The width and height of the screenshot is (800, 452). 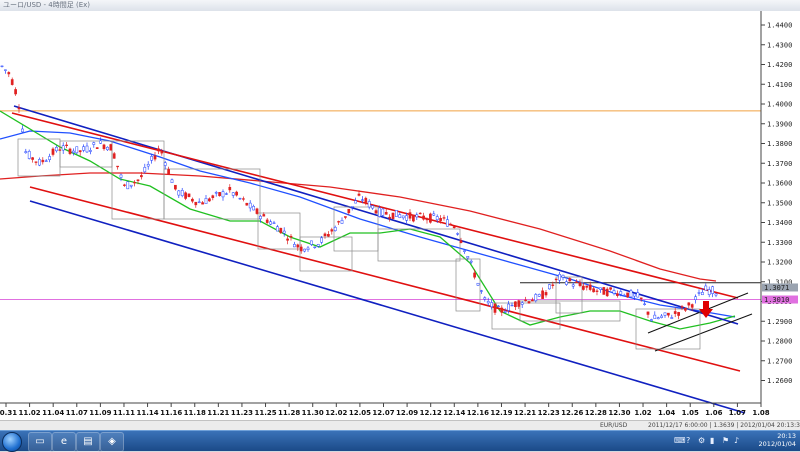 What do you see at coordinates (596, 413) in the screenshot?
I see `date-tick-label: 12.28` at bounding box center [596, 413].